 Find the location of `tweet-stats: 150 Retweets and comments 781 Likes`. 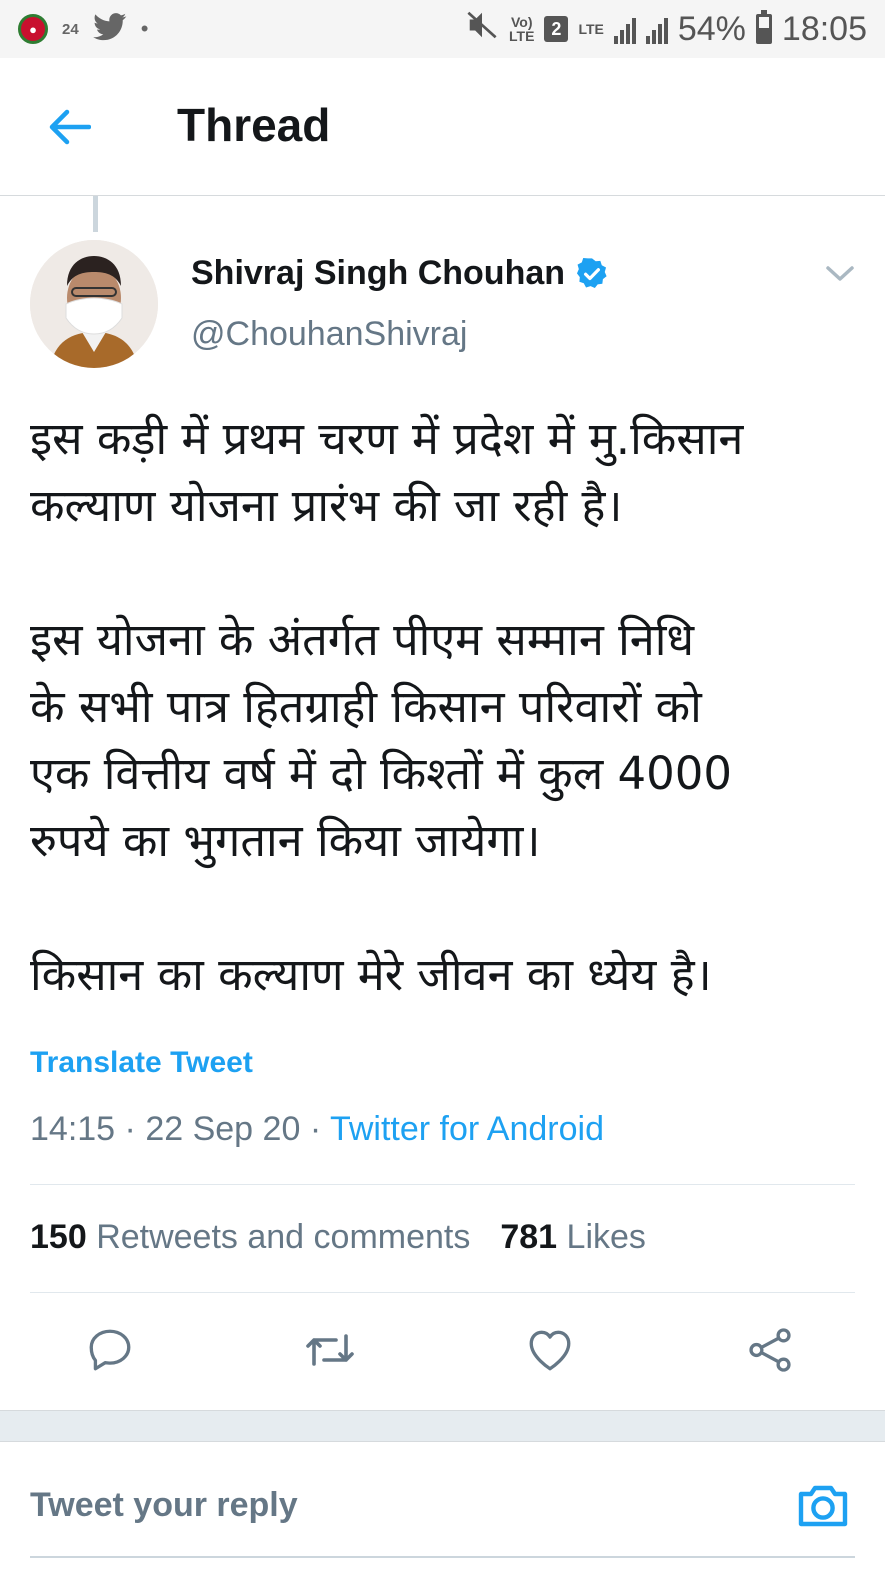

tweet-stats: 150 Retweets and comments 781 Likes is located at coordinates (338, 1237).